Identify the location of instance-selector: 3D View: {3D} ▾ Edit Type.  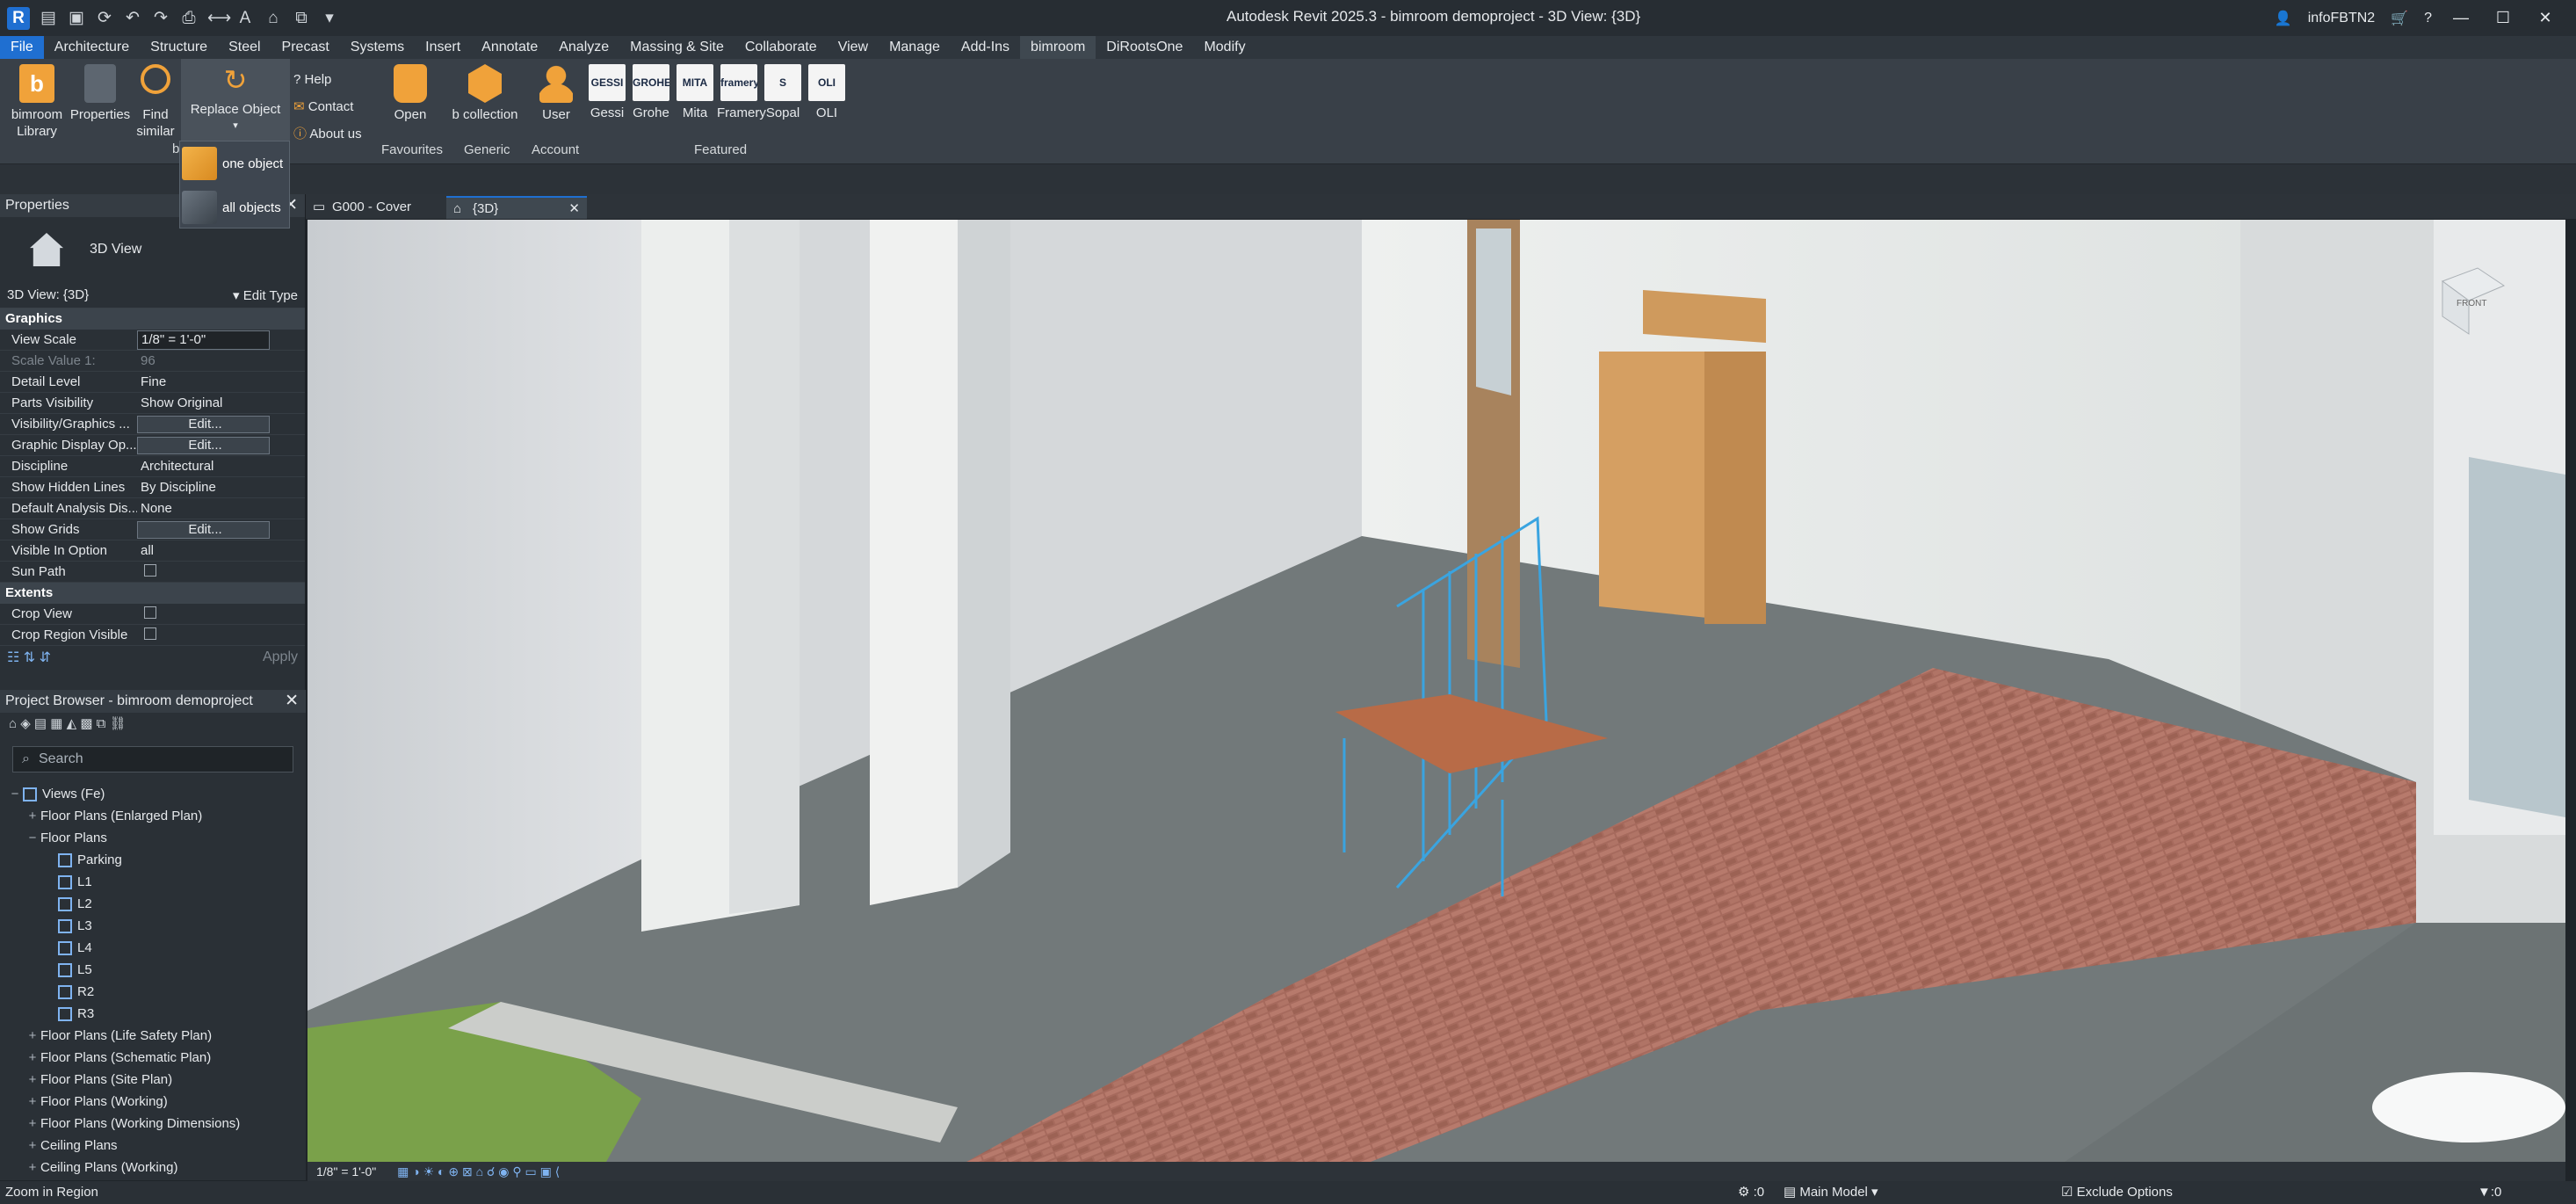
(152, 295).